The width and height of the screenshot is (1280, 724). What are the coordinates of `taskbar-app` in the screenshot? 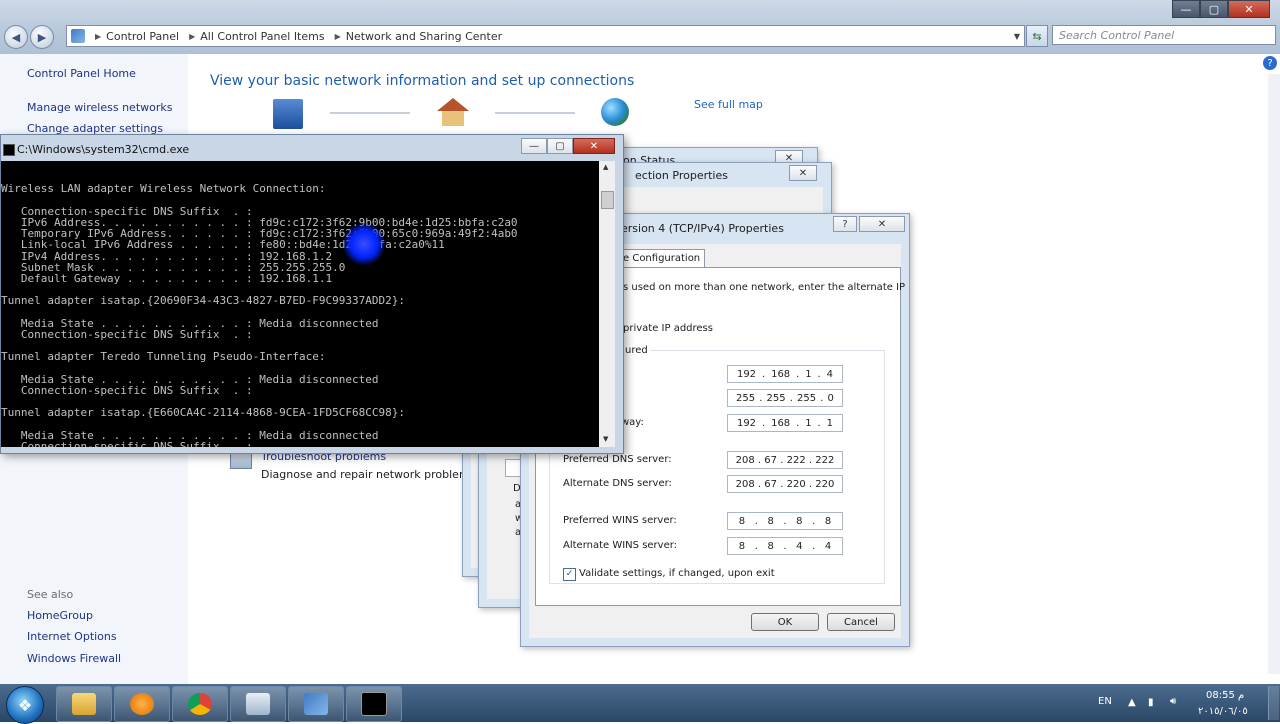 It's located at (258, 704).